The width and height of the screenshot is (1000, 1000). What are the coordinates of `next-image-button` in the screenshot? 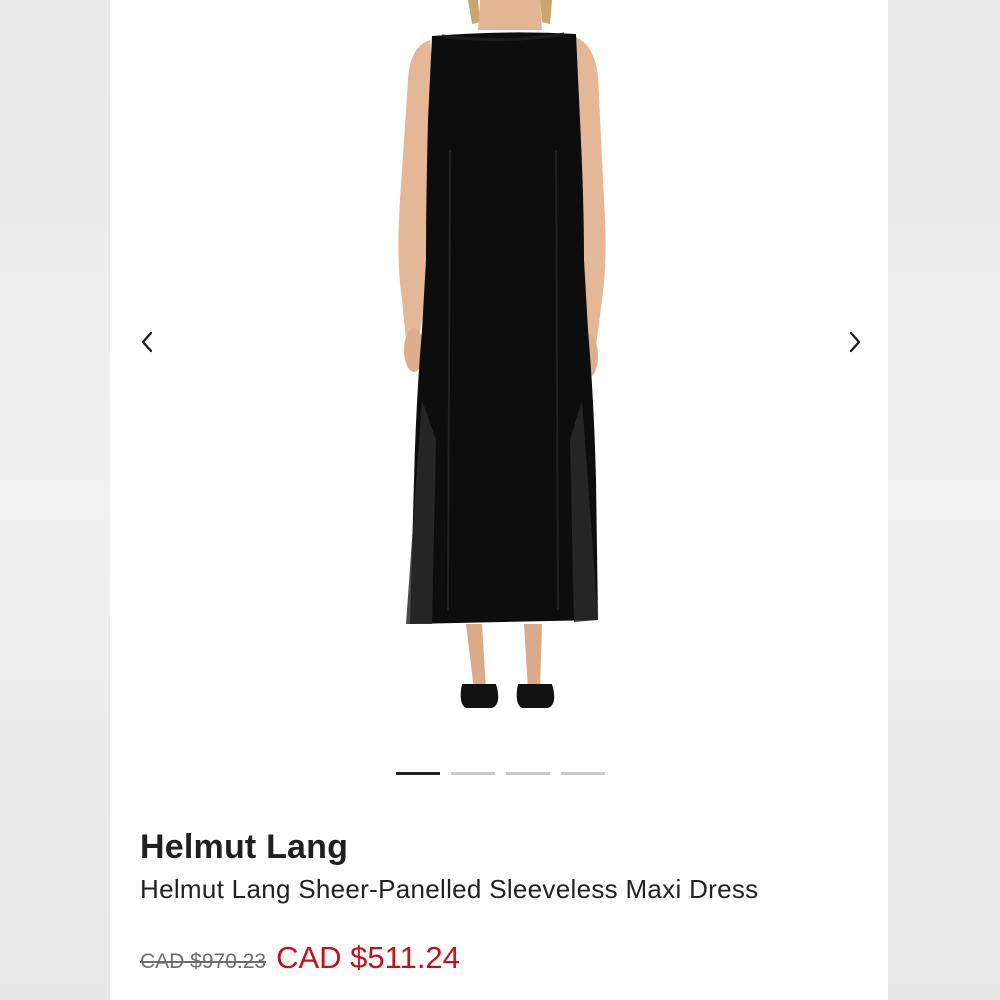 It's located at (855, 342).